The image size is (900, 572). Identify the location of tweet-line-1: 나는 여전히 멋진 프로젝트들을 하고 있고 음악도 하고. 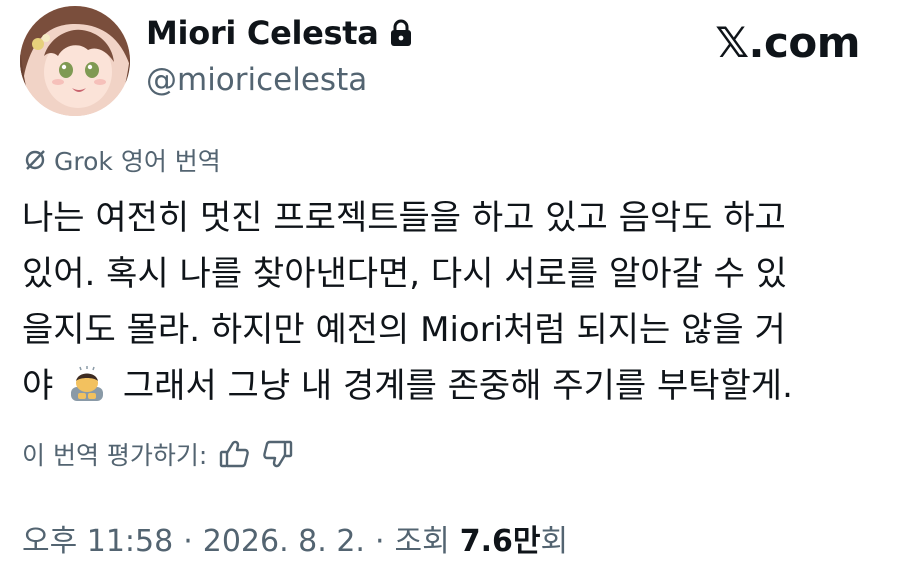
(404, 218).